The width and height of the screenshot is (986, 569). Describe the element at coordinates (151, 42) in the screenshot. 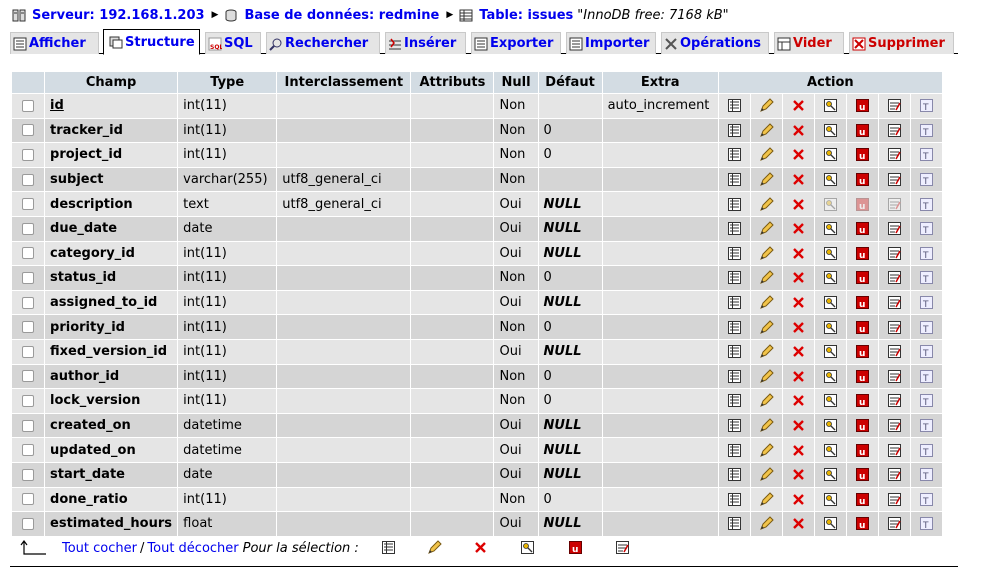

I see `tab-structure: Structure` at that location.